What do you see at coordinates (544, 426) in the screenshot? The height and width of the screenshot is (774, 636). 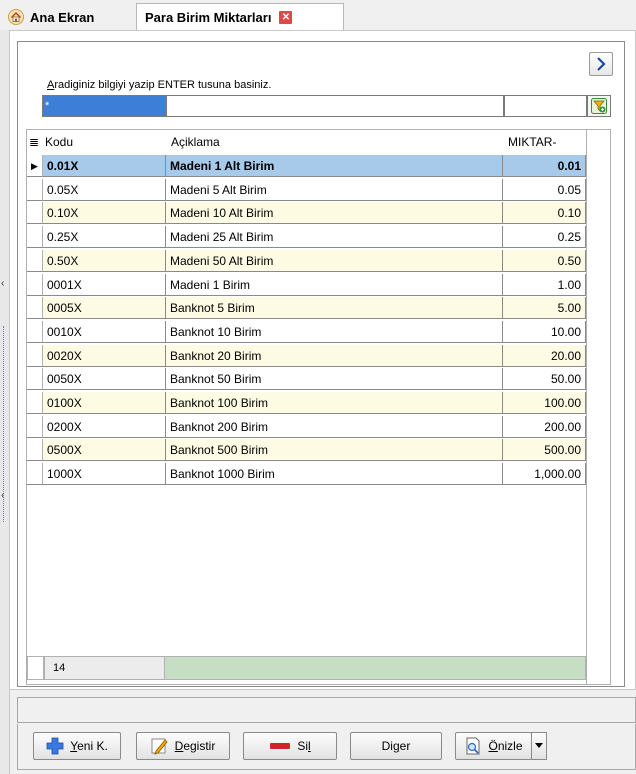 I see `cell-amount: 200.00` at bounding box center [544, 426].